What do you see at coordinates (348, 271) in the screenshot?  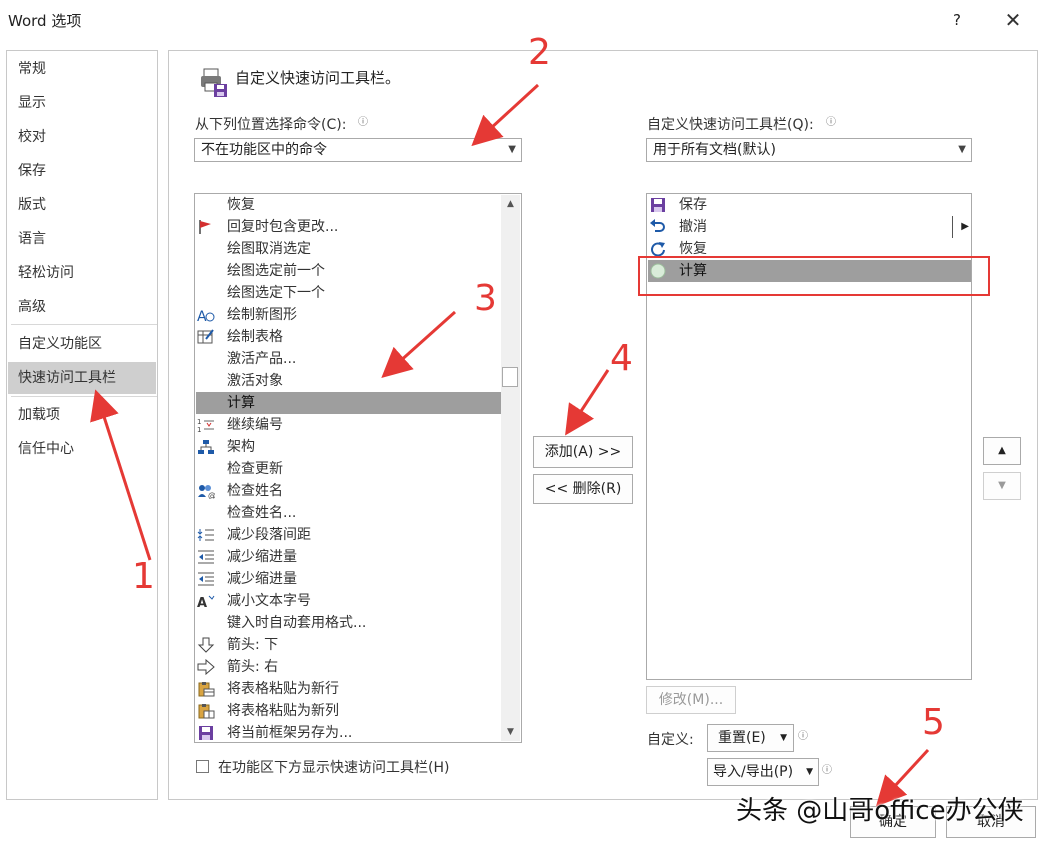 I see `command-list-item: 绘图选定前一个` at bounding box center [348, 271].